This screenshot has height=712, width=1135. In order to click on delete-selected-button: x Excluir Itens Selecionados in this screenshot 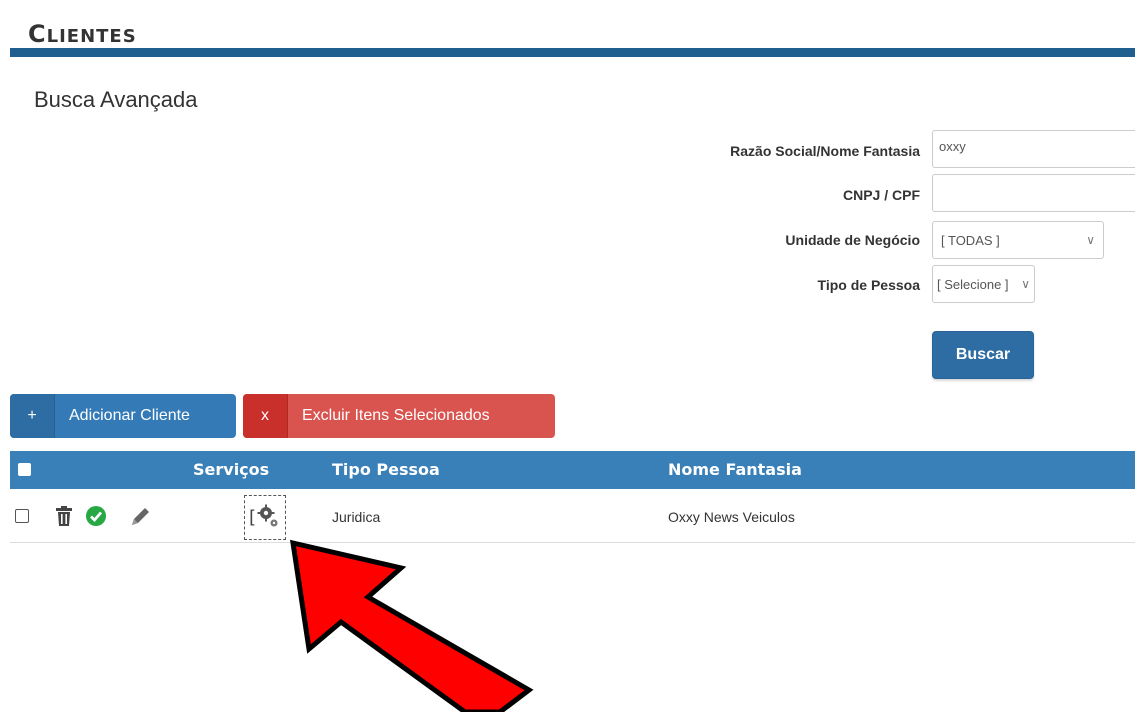, I will do `click(399, 416)`.